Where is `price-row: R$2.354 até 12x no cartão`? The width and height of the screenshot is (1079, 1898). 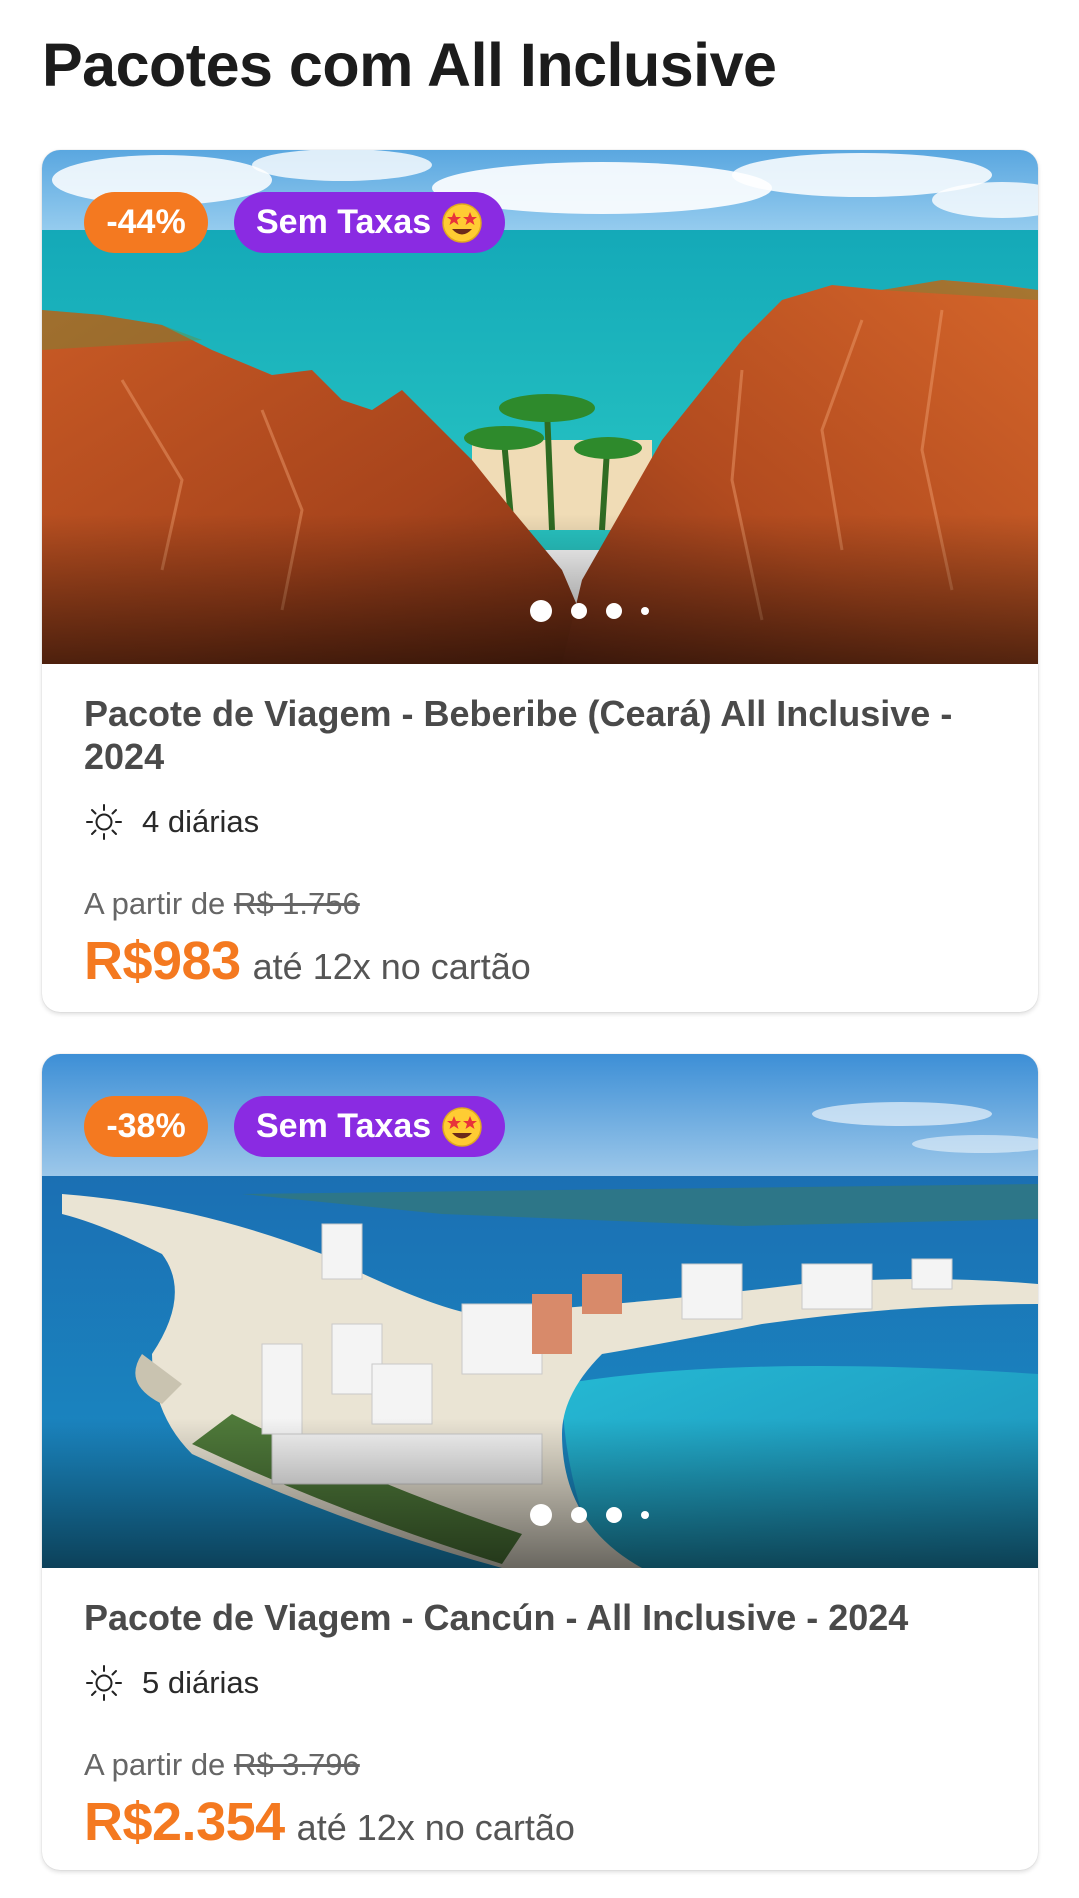 price-row: R$2.354 até 12x no cartão is located at coordinates (540, 1822).